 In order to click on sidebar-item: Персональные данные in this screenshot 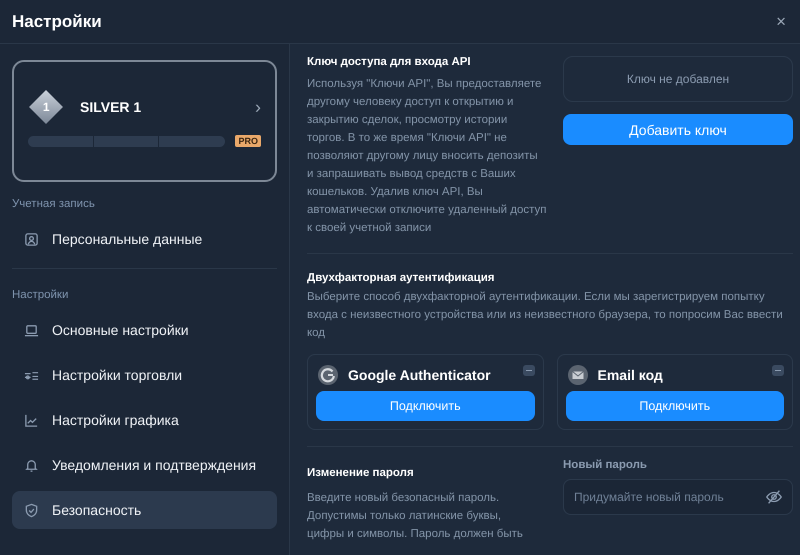, I will do `click(144, 239)`.